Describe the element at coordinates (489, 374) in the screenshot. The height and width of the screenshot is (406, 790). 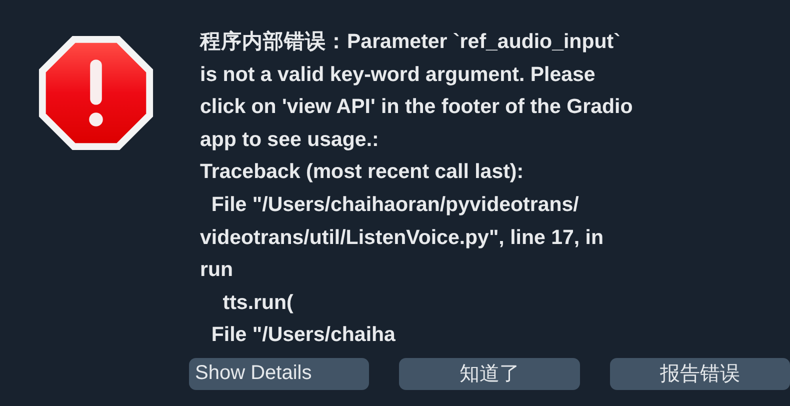
I see `dialog-button: 知道了` at that location.